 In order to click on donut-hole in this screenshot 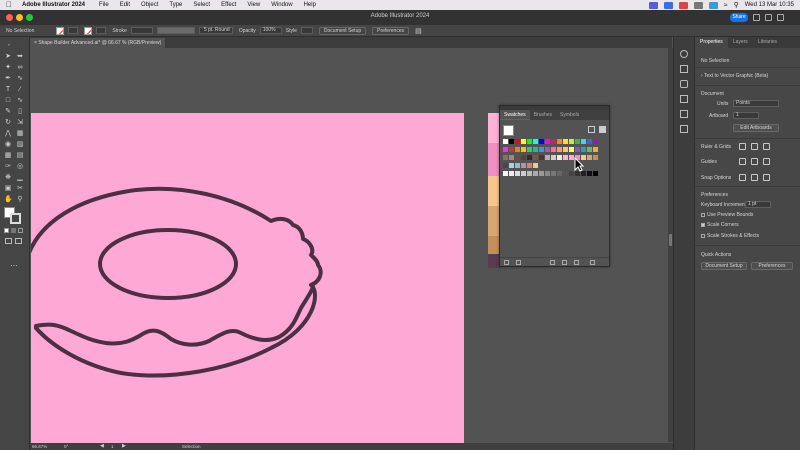, I will do `click(168, 264)`.